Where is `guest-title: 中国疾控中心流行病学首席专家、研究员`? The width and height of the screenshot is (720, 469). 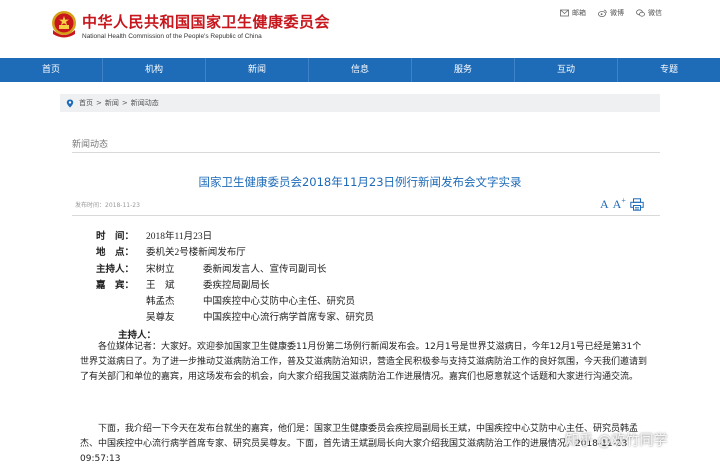
guest-title: 中国疾控中心流行病学首席专家、研究员 is located at coordinates (289, 318).